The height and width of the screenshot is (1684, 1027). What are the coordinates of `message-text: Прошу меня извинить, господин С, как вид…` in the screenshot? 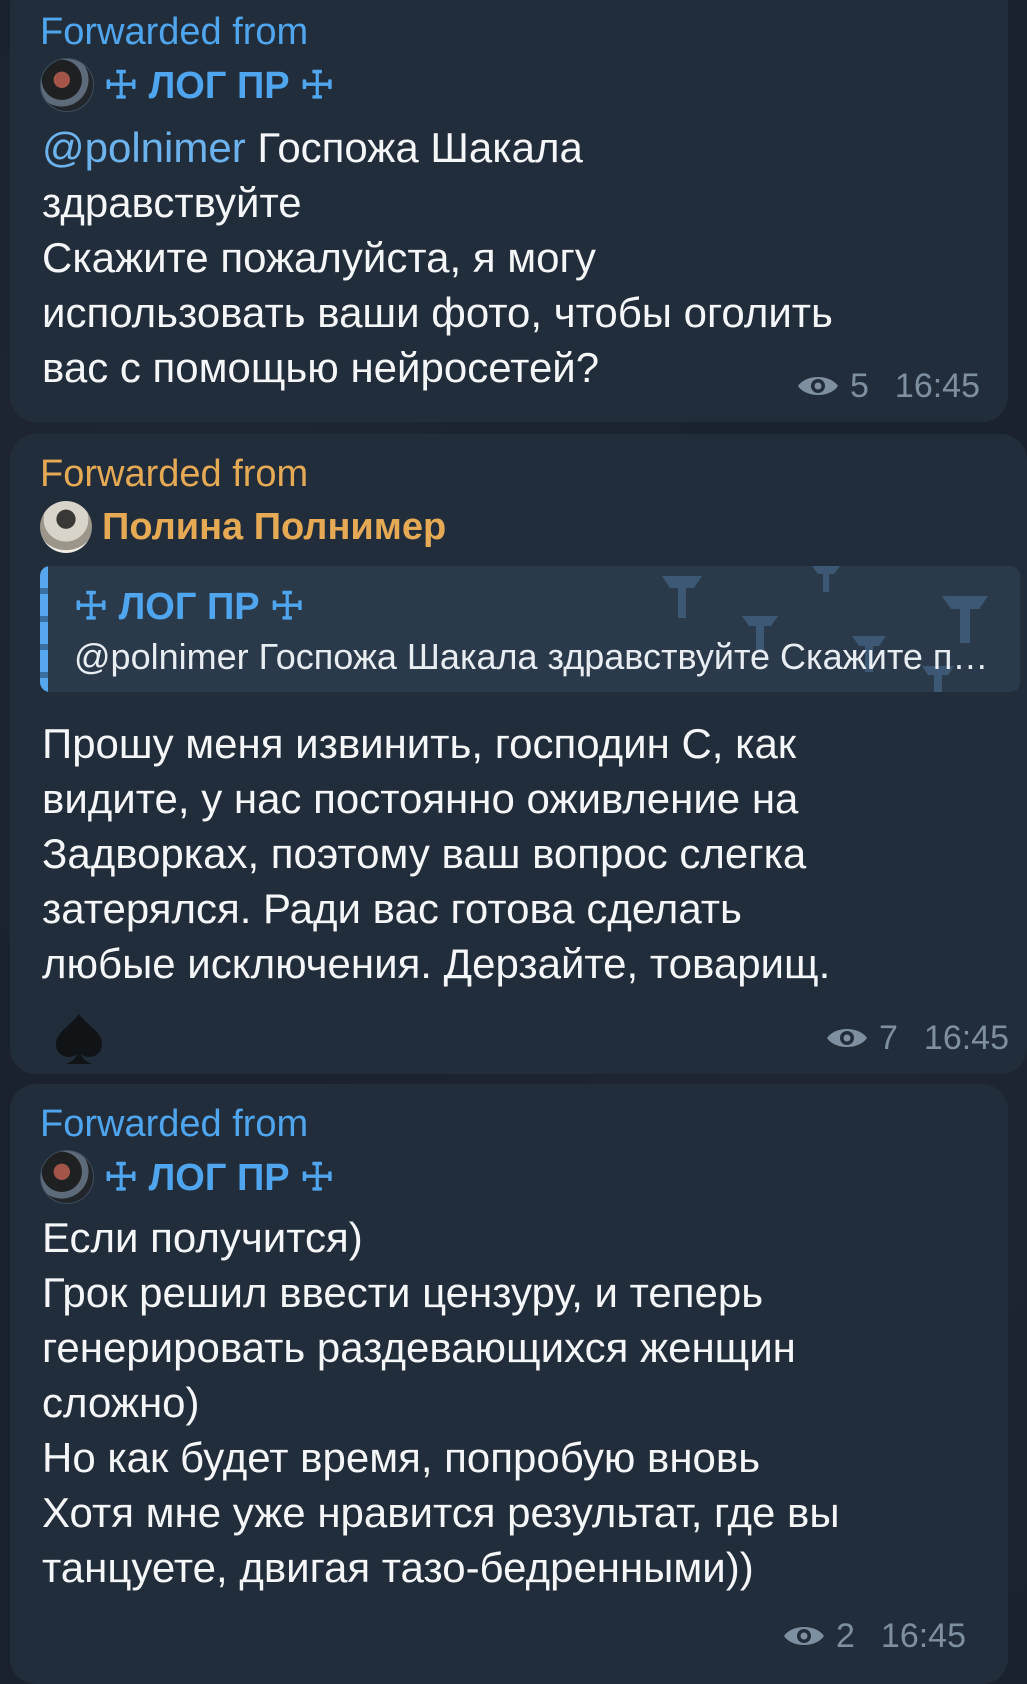 It's located at (436, 853).